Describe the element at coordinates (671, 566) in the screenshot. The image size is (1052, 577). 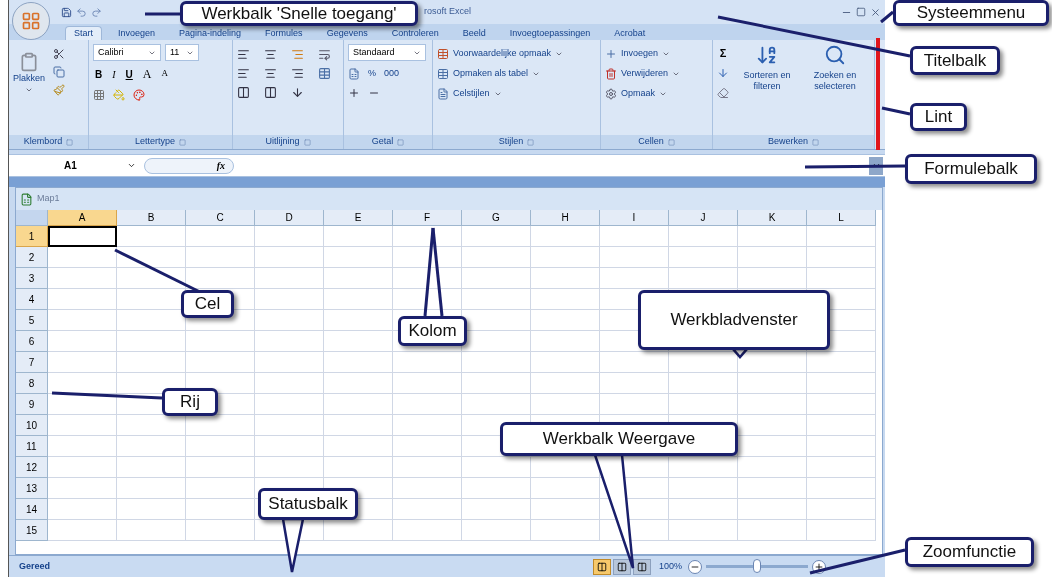
I see `zoom-level: 100%` at that location.